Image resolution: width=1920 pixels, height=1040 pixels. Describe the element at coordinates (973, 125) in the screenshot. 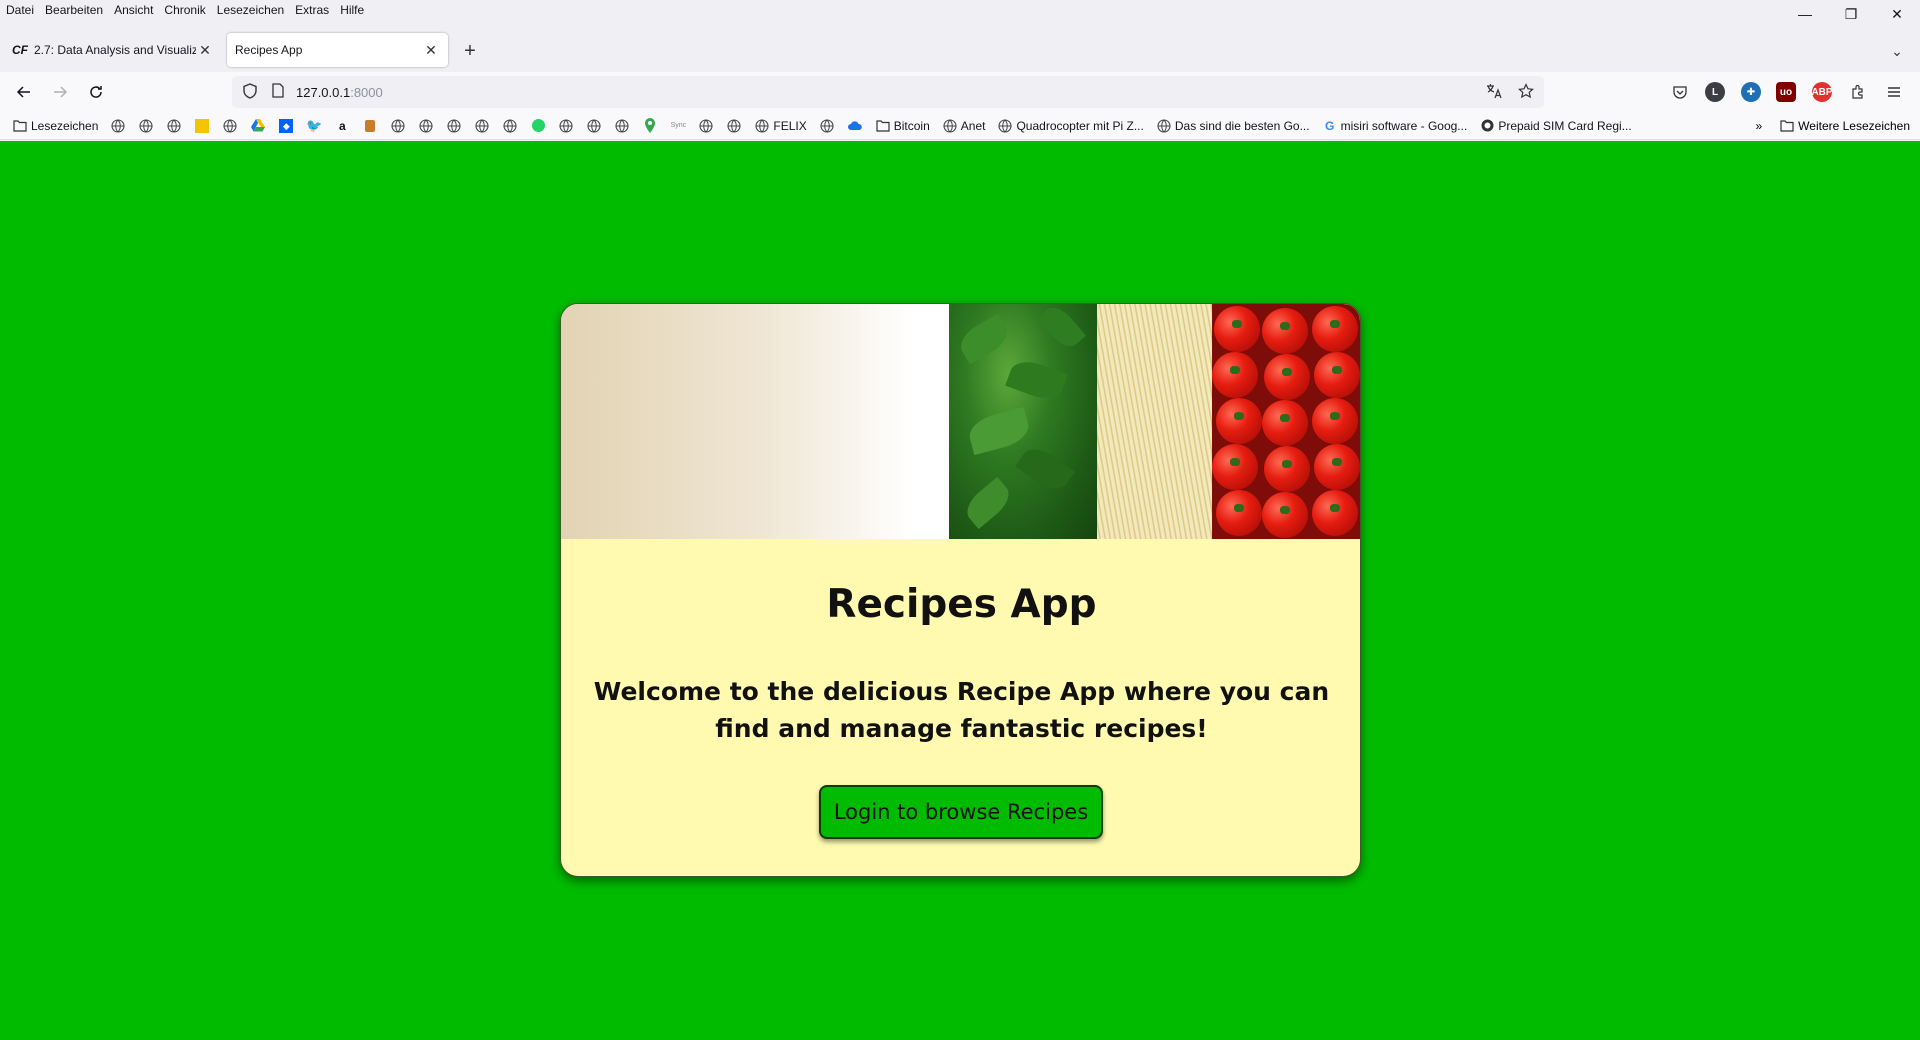

I see `bookmark-label: Anet` at that location.